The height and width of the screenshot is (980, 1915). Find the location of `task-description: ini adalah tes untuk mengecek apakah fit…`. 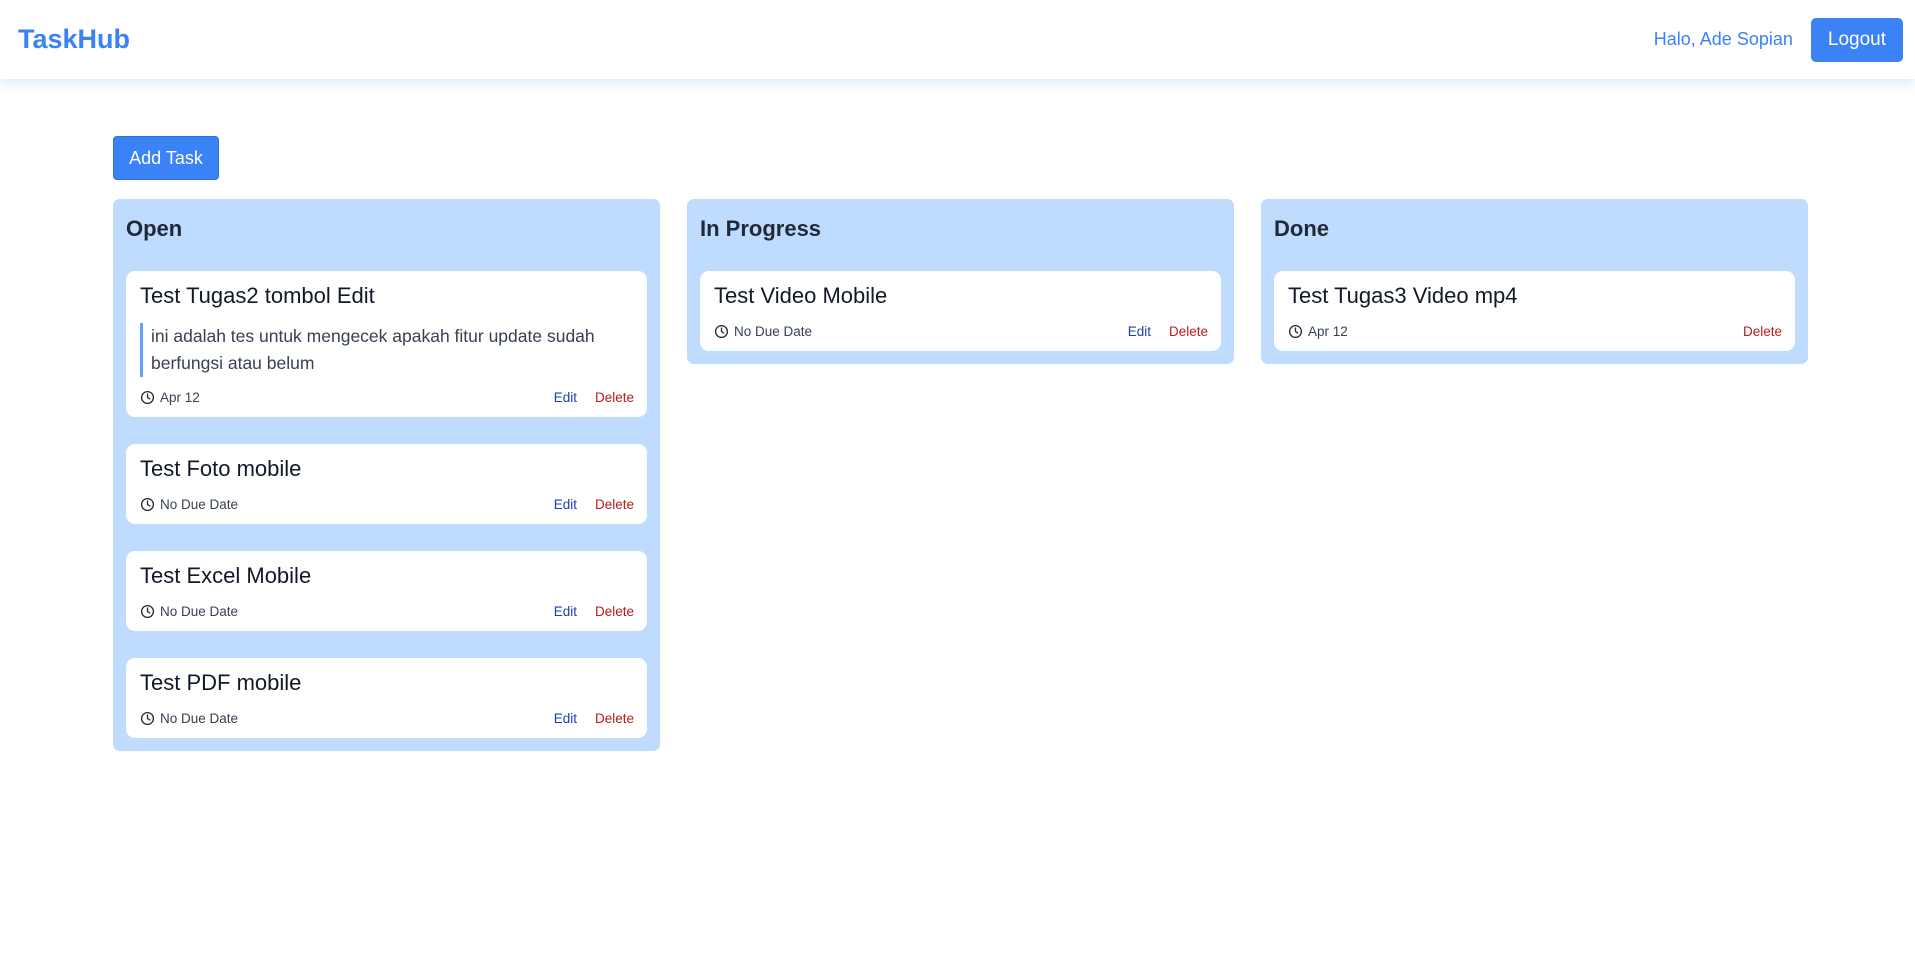

task-description: ini adalah tes untuk mengecek apakah fit… is located at coordinates (387, 350).